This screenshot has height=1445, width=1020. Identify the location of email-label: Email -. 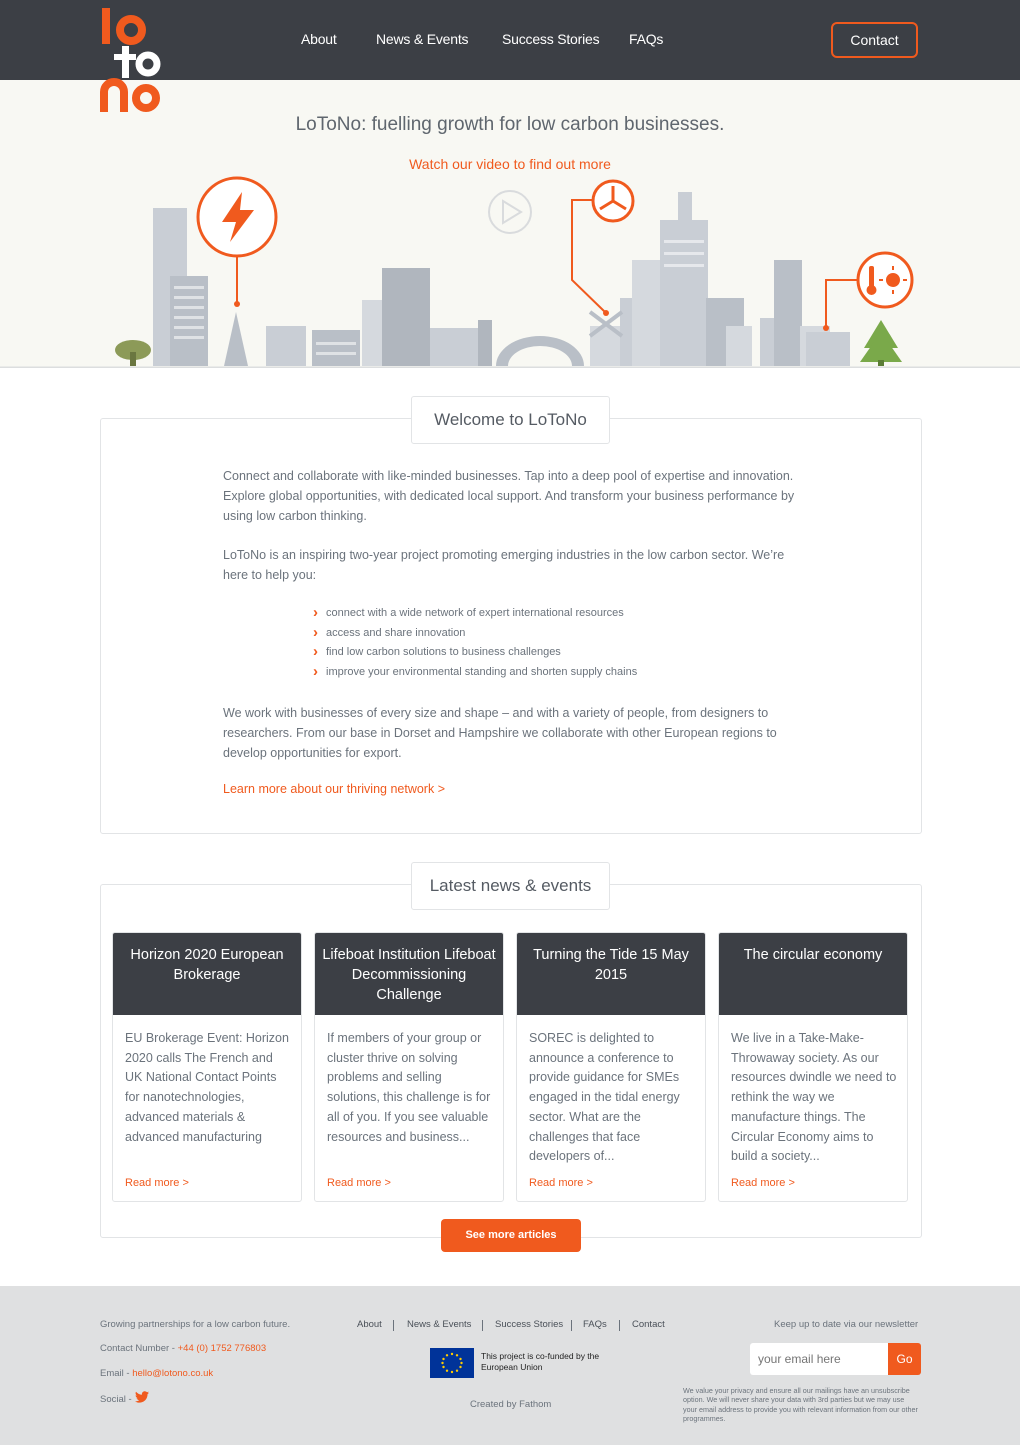
(116, 1373).